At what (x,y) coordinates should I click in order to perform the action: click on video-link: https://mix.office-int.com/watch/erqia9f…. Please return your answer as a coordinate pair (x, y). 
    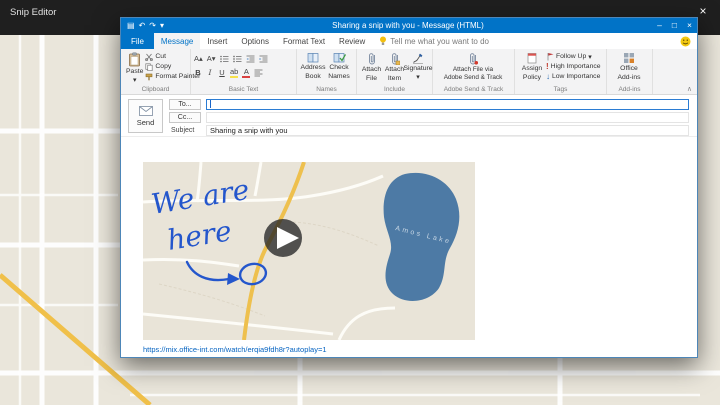
    Looking at the image, I should click on (235, 349).